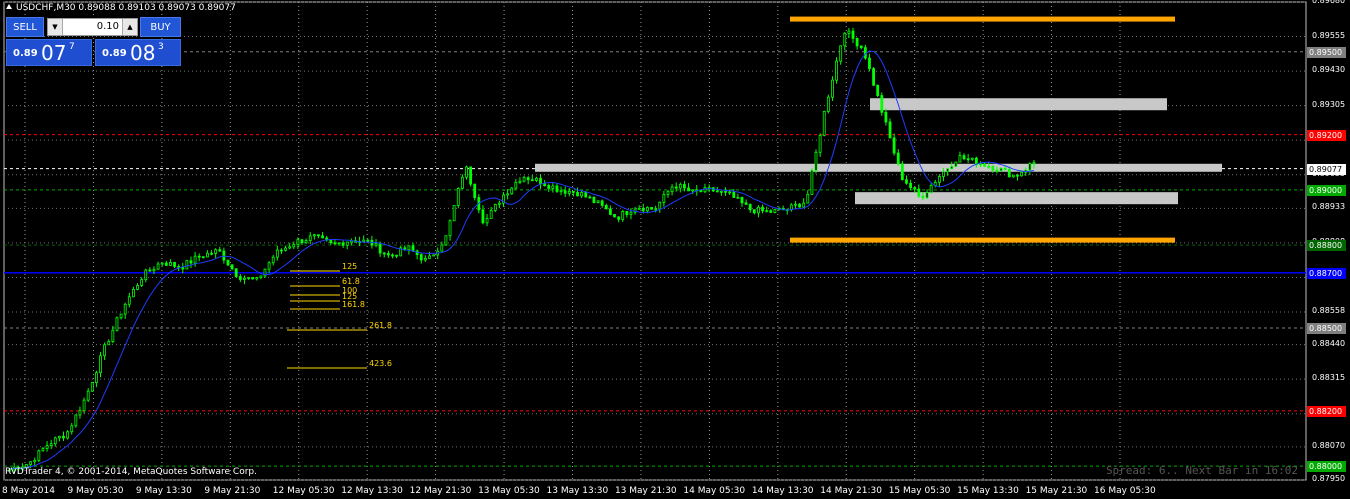  What do you see at coordinates (25, 27) in the screenshot?
I see `sell-button: SELL` at bounding box center [25, 27].